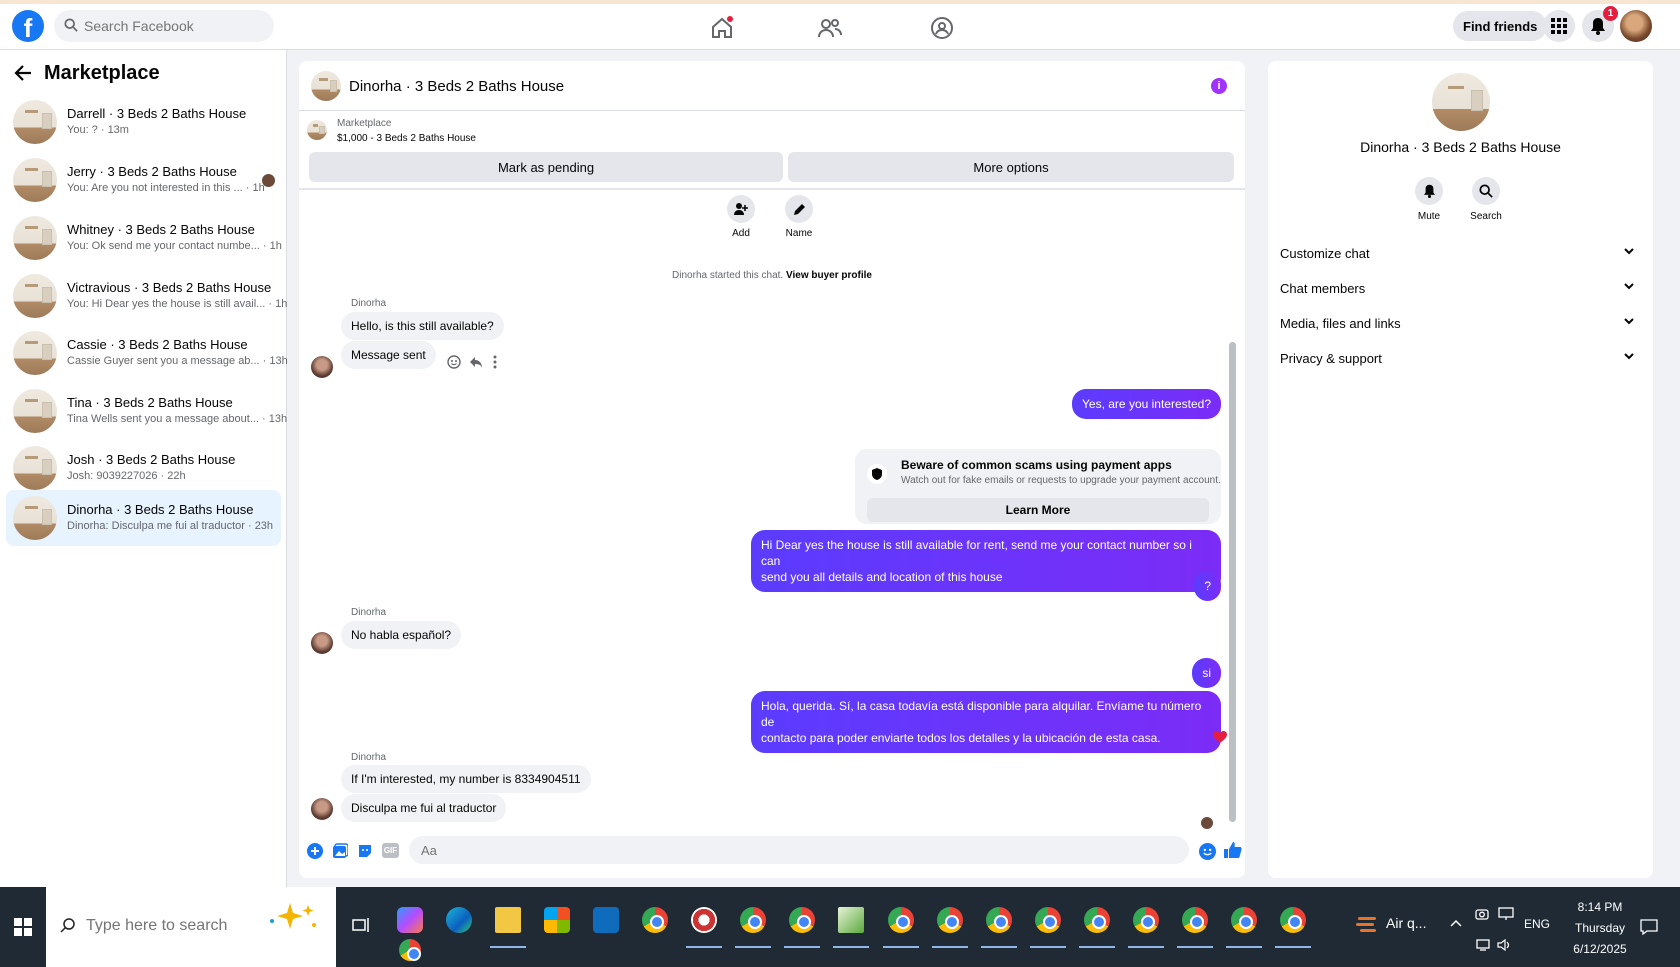  Describe the element at coordinates (1559, 26) in the screenshot. I see `menu-grid-button` at that location.